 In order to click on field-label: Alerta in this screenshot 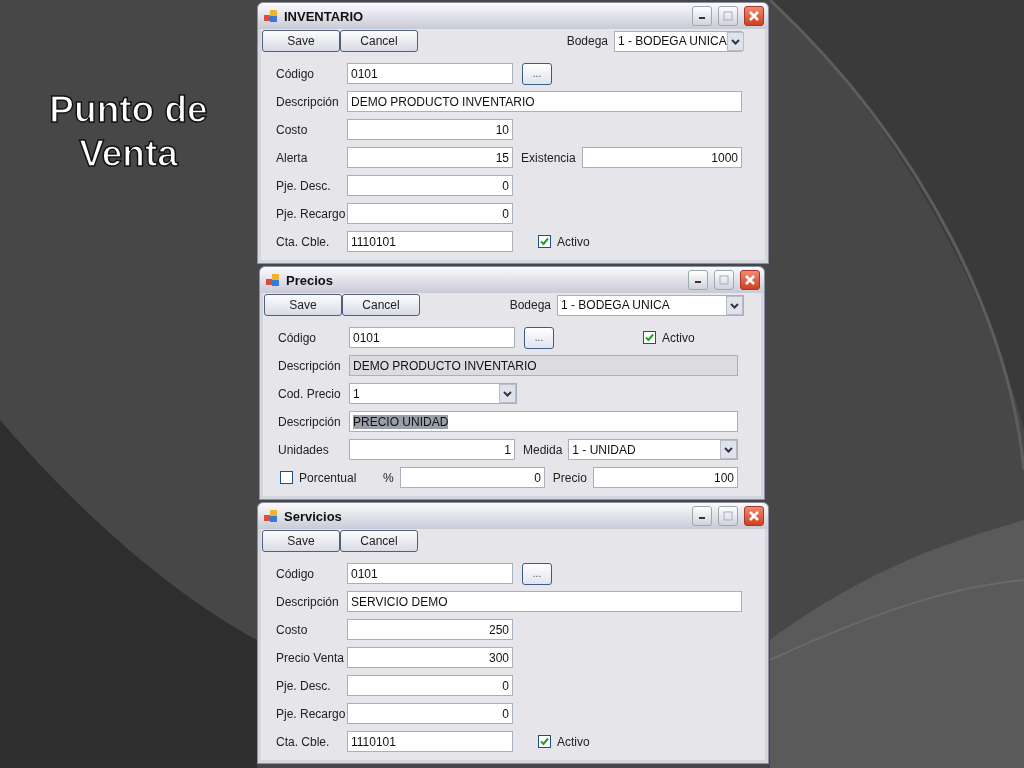, I will do `click(292, 157)`.